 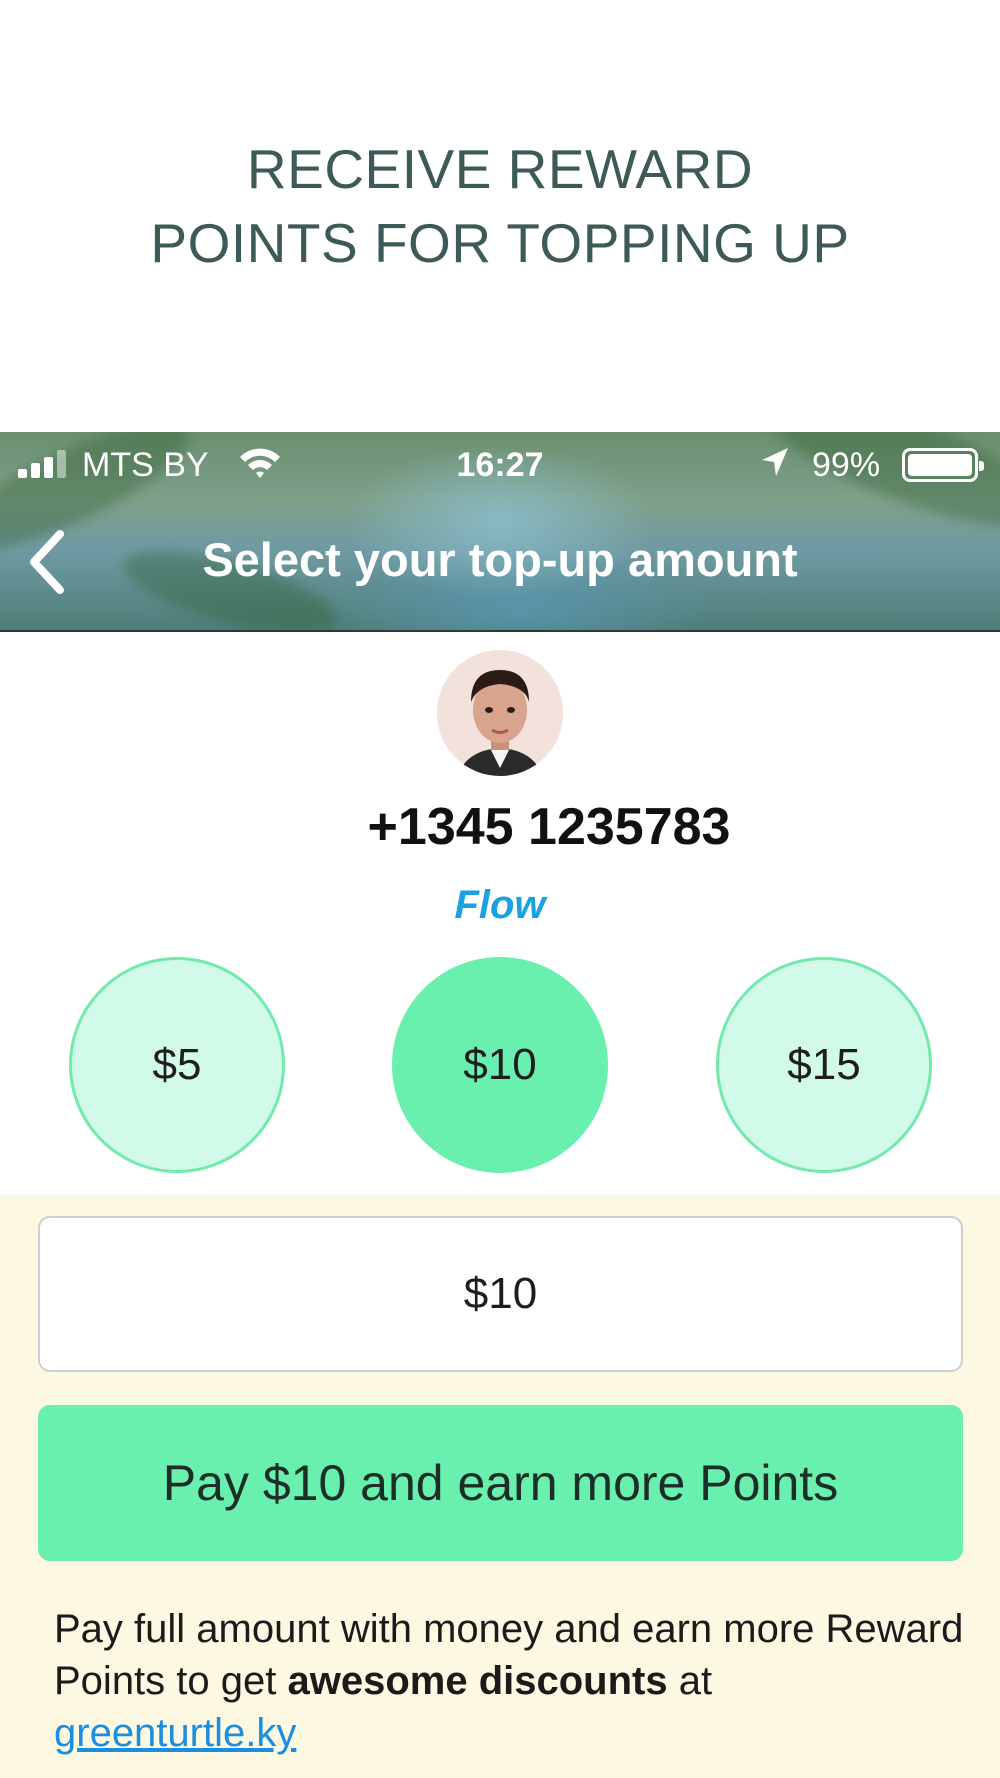 I want to click on amount-option-15: $15, so click(x=824, y=1065).